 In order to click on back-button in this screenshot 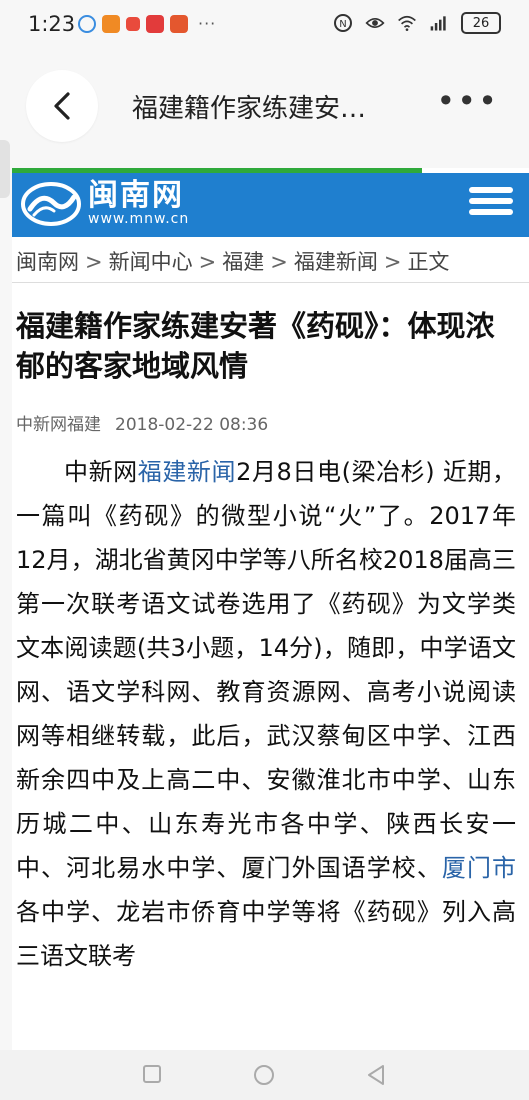, I will do `click(62, 106)`.